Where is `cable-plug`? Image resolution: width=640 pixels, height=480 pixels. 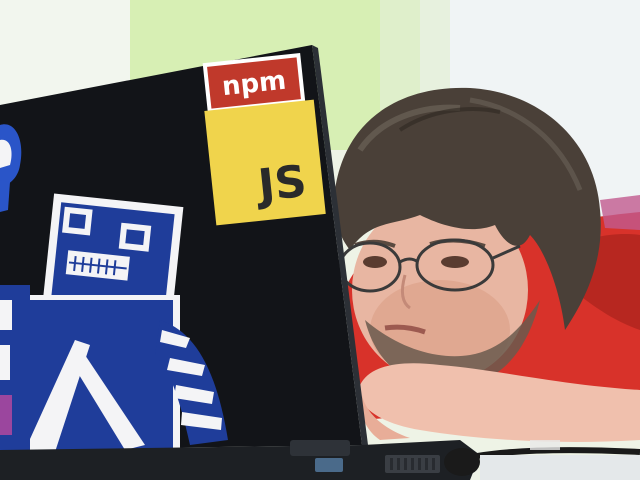
cable-plug is located at coordinates (462, 462).